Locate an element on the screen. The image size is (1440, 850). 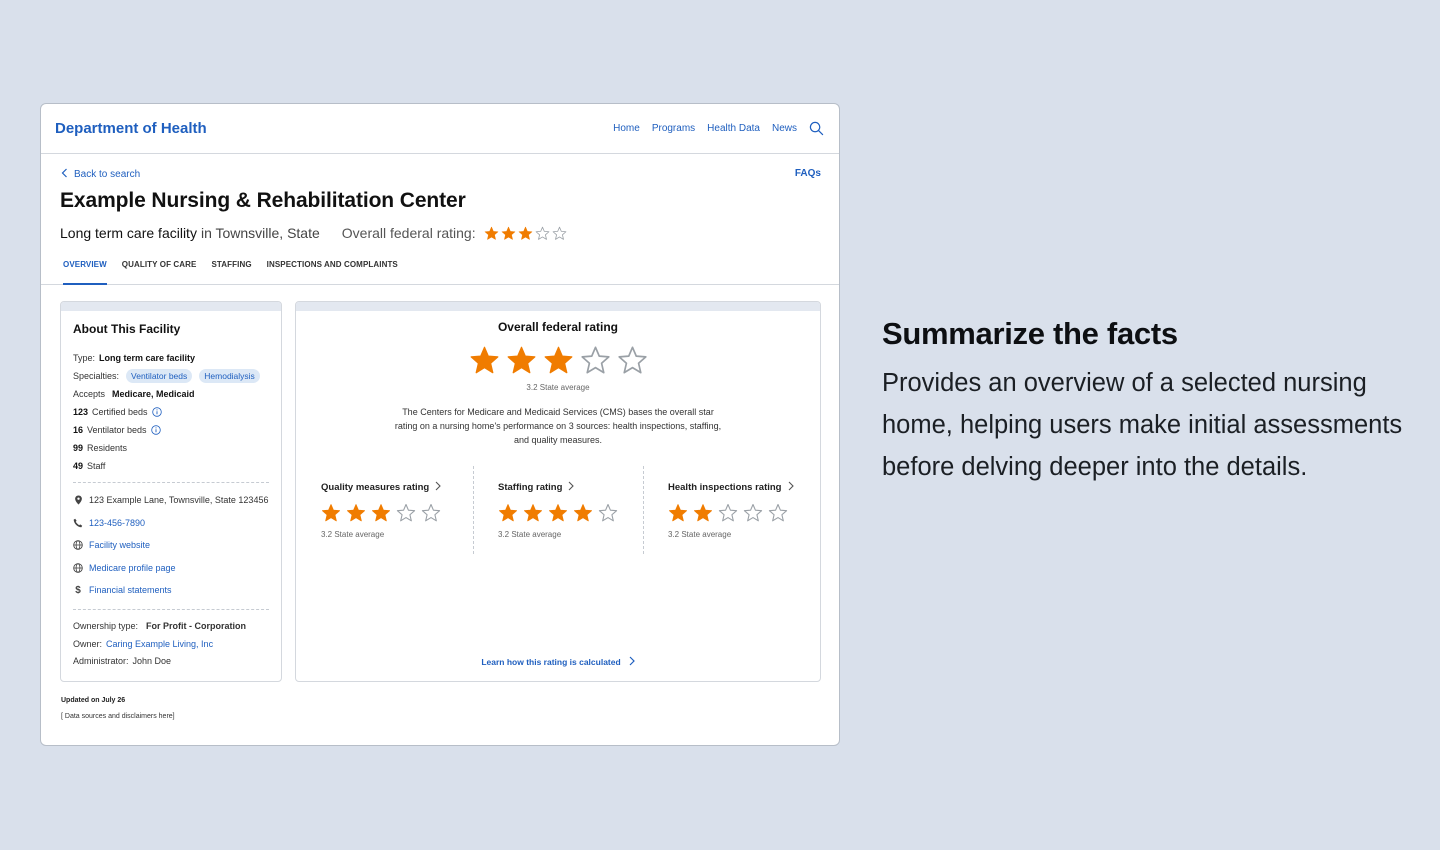
faqs-link: FAQs is located at coordinates (808, 173).